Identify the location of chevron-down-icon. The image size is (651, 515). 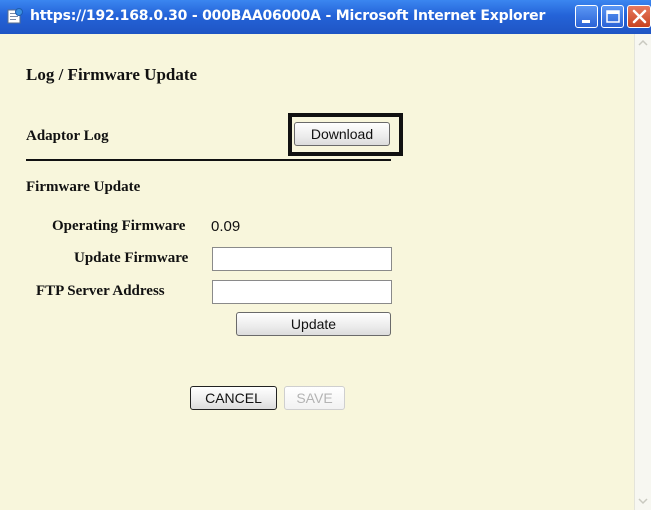
(643, 501).